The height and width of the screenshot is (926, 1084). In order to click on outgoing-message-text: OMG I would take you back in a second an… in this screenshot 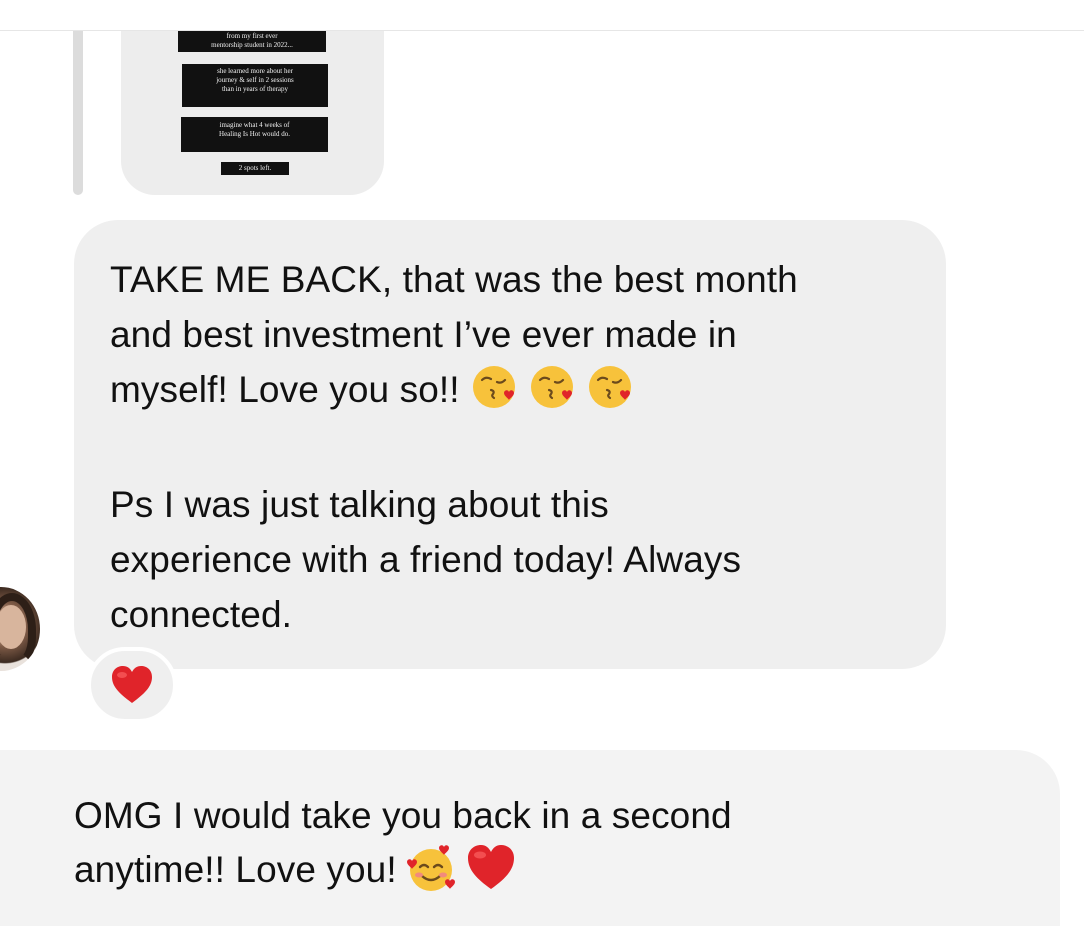, I will do `click(567, 843)`.